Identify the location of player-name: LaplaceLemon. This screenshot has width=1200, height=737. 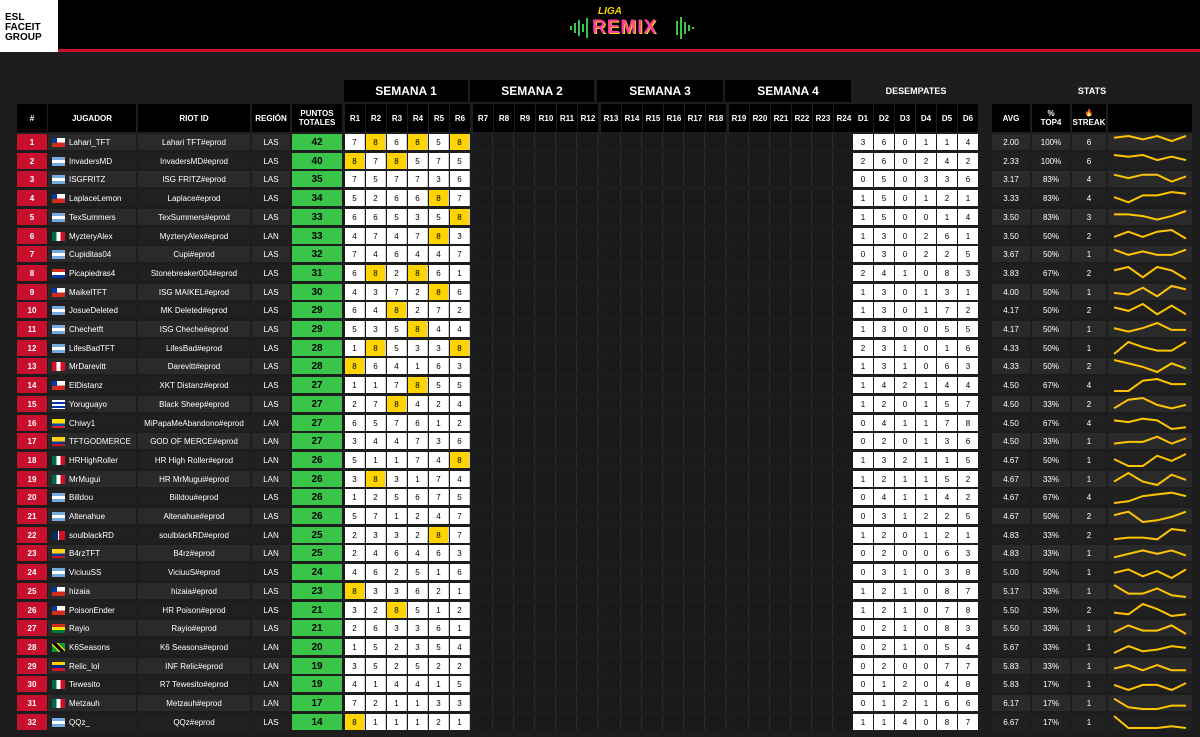
(92, 198).